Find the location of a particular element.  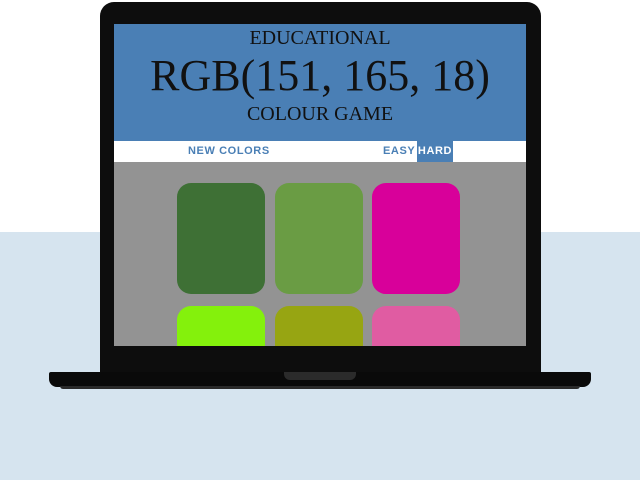

hard-mode-button: HARD is located at coordinates (435, 151).